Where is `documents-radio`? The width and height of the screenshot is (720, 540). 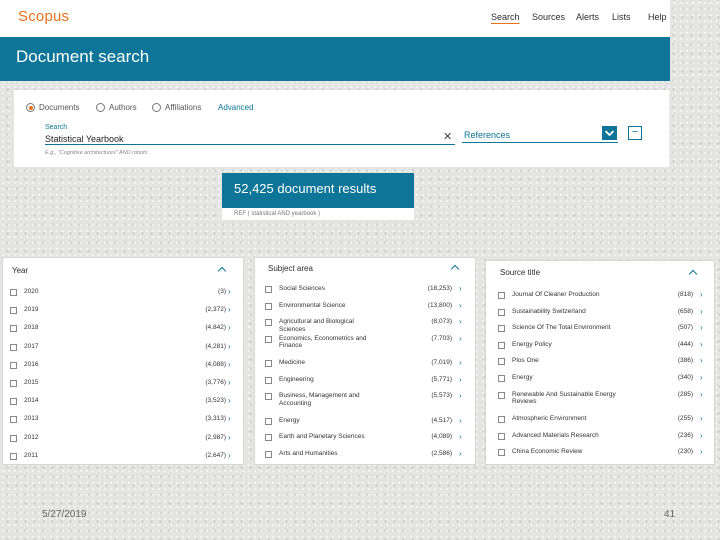
documents-radio is located at coordinates (30, 107).